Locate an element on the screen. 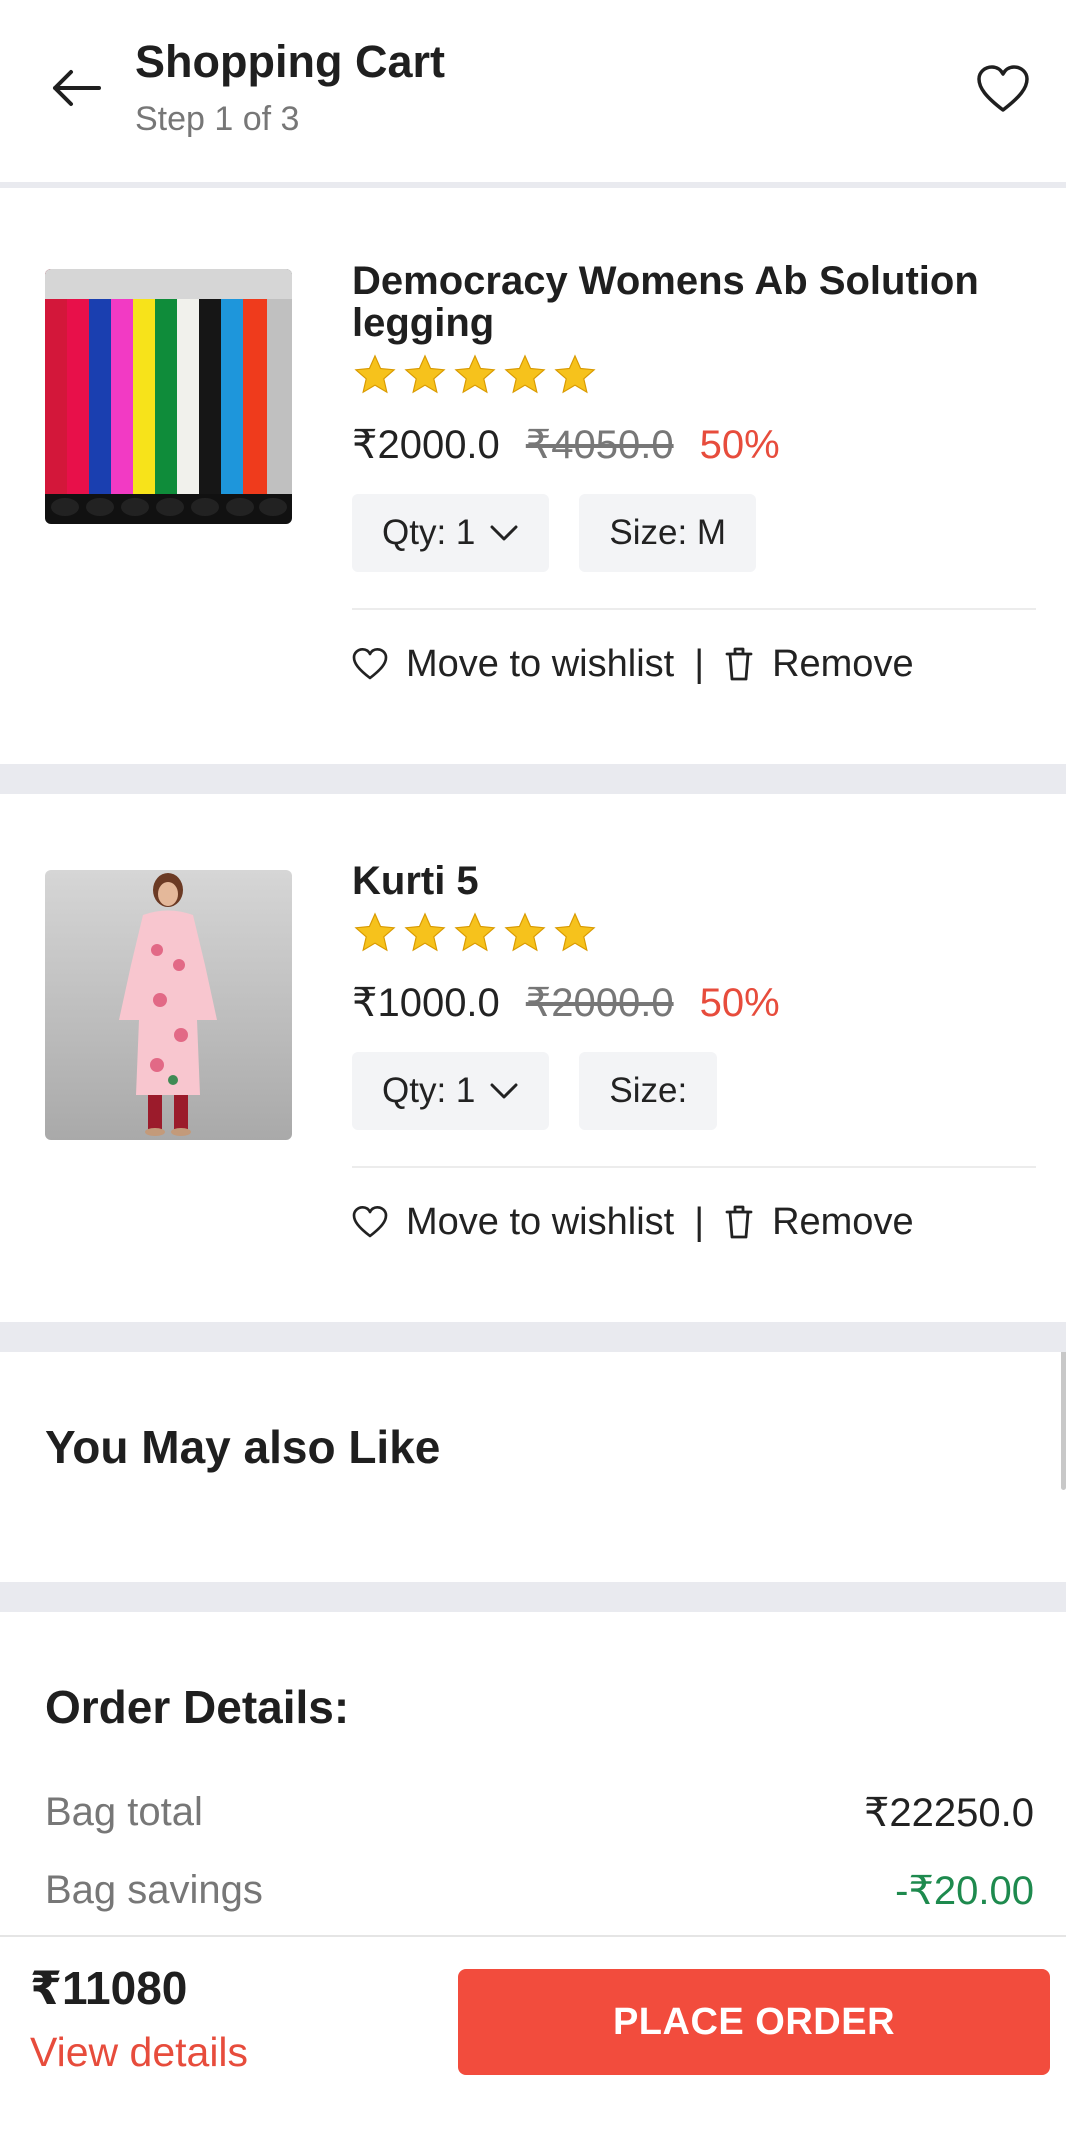 Image resolution: width=1066 pixels, height=2130 pixels. bag-total-row: Bag total ₹22250.0 is located at coordinates (539, 1813).